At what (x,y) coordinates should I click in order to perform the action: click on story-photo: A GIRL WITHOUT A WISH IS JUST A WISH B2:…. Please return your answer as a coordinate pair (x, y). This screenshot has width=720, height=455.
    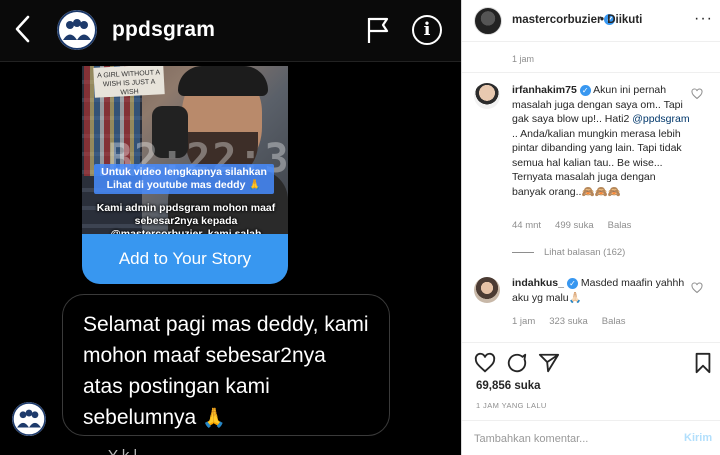
    Looking at the image, I should click on (185, 159).